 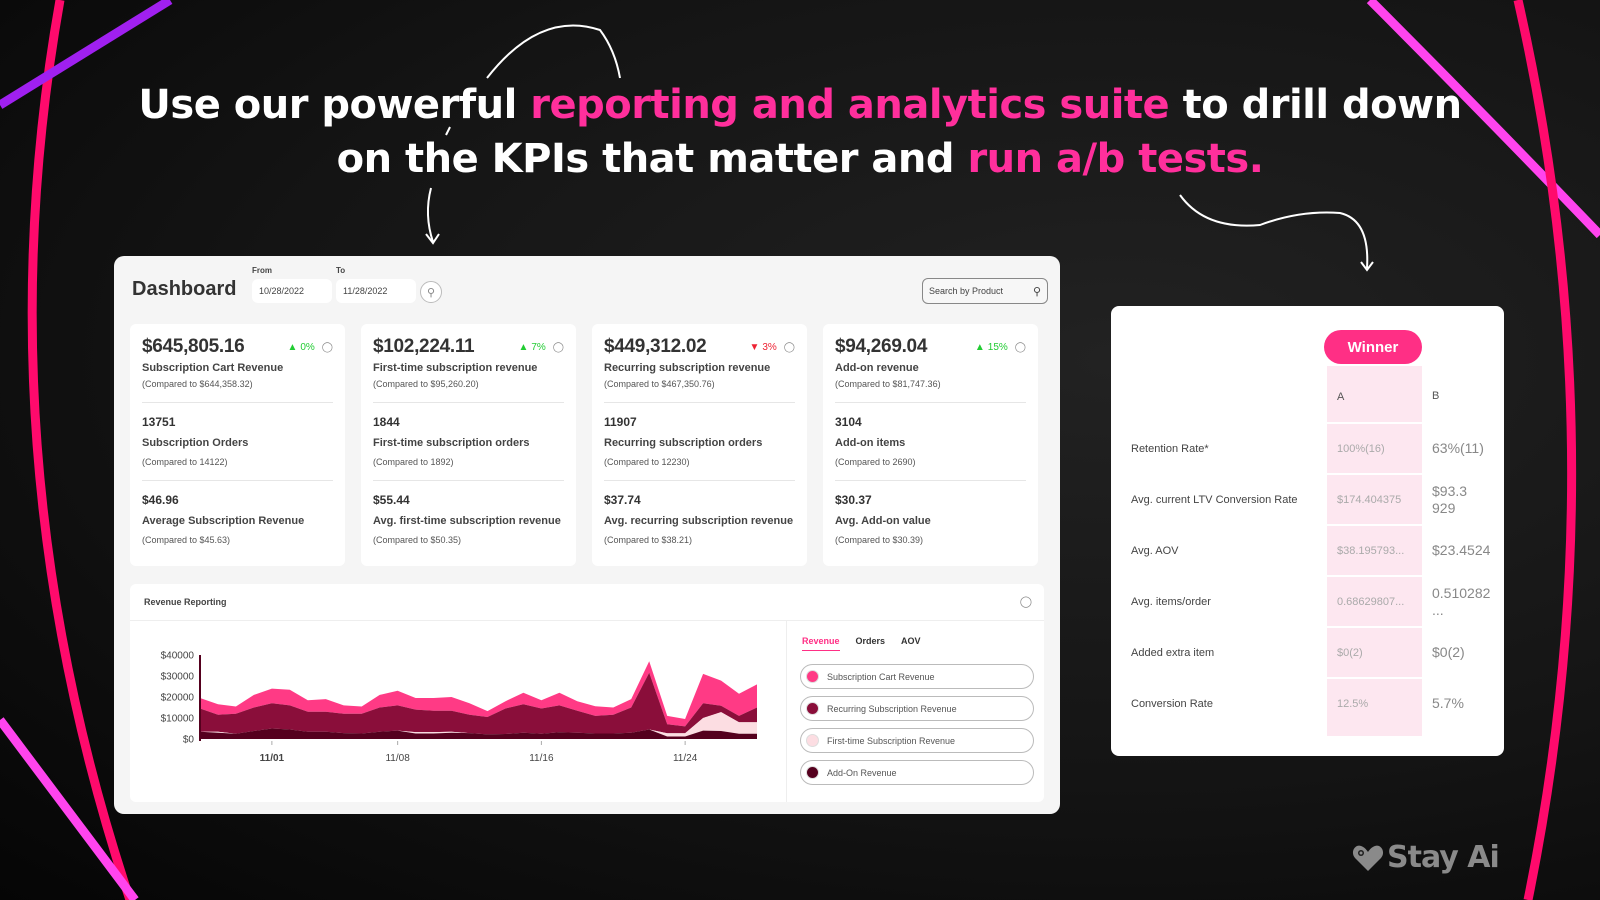 I want to click on legend-item-add-on: Add-On Revenue, so click(x=917, y=772).